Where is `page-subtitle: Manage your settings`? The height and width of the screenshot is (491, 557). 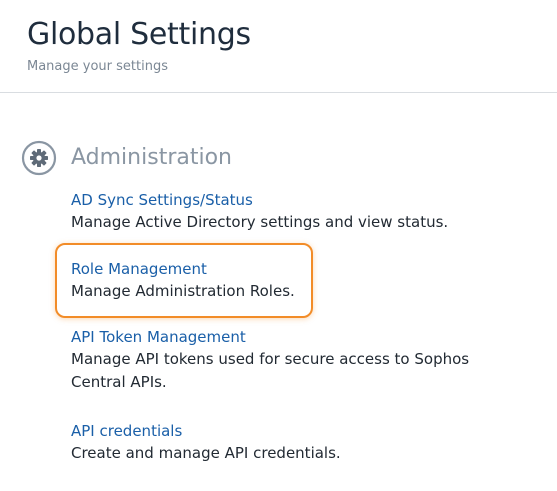
page-subtitle: Manage your settings is located at coordinates (97, 66).